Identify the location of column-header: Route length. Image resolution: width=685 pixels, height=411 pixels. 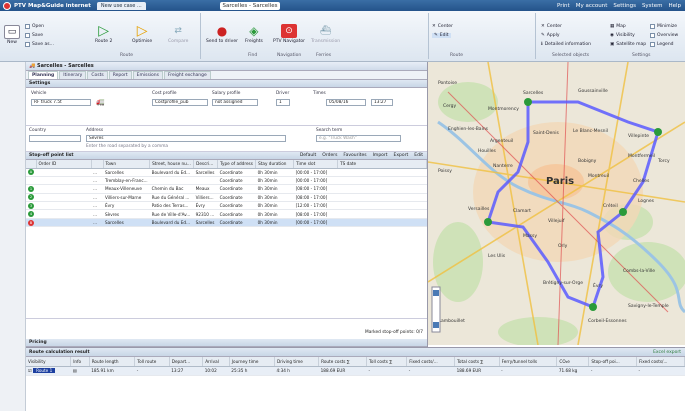
(112, 362).